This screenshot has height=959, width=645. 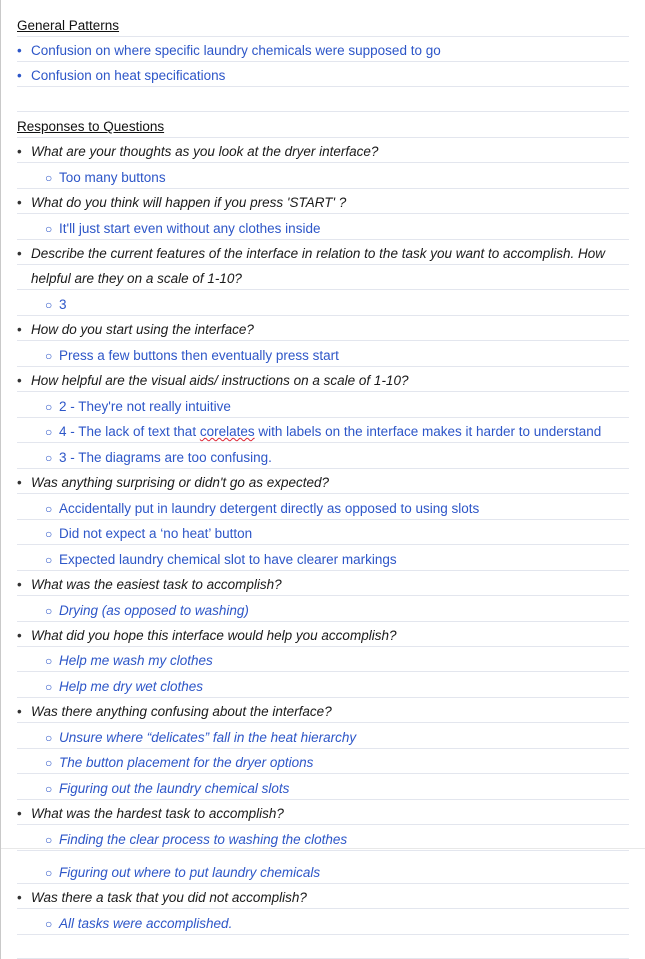 I want to click on question-item: • How do you start using the interface?, so click(x=323, y=328).